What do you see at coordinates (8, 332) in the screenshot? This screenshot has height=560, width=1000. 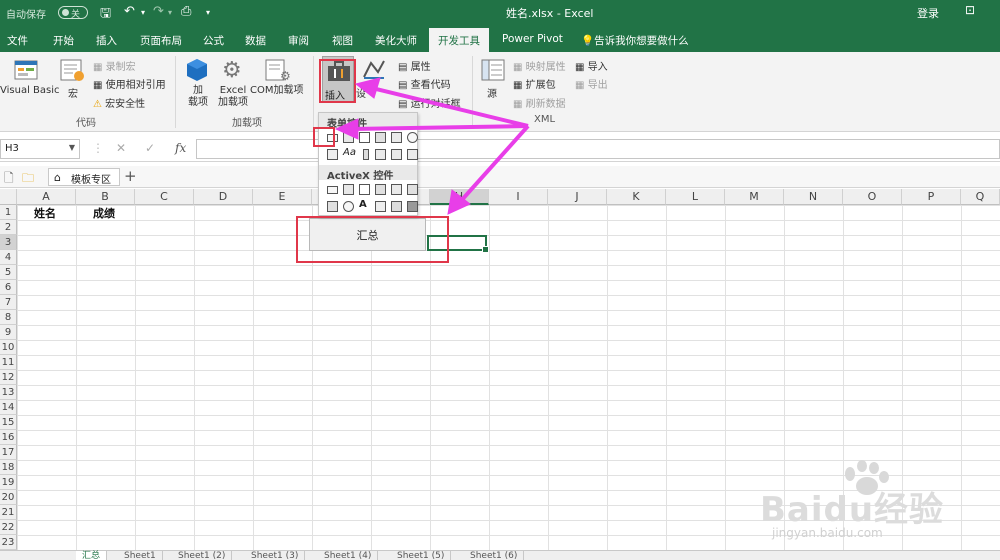 I see `row-header: 9` at bounding box center [8, 332].